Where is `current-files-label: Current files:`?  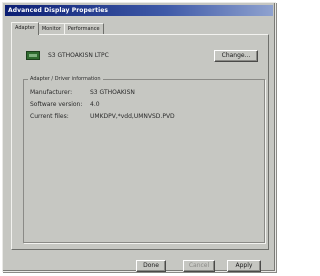 current-files-label: Current files: is located at coordinates (49, 116).